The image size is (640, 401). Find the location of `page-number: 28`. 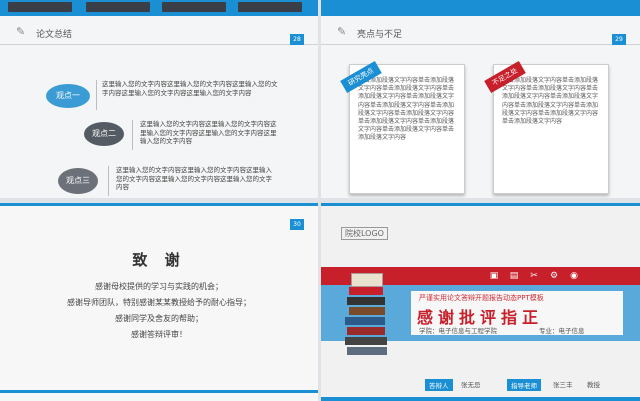

page-number: 28 is located at coordinates (297, 39).